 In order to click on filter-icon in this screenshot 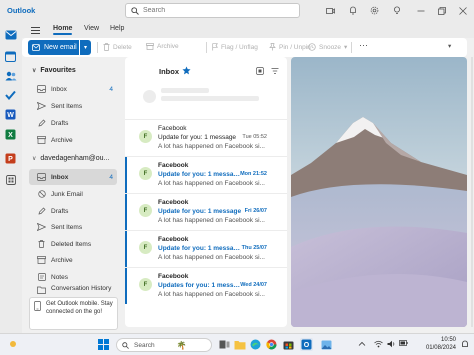, I will do `click(275, 71)`.